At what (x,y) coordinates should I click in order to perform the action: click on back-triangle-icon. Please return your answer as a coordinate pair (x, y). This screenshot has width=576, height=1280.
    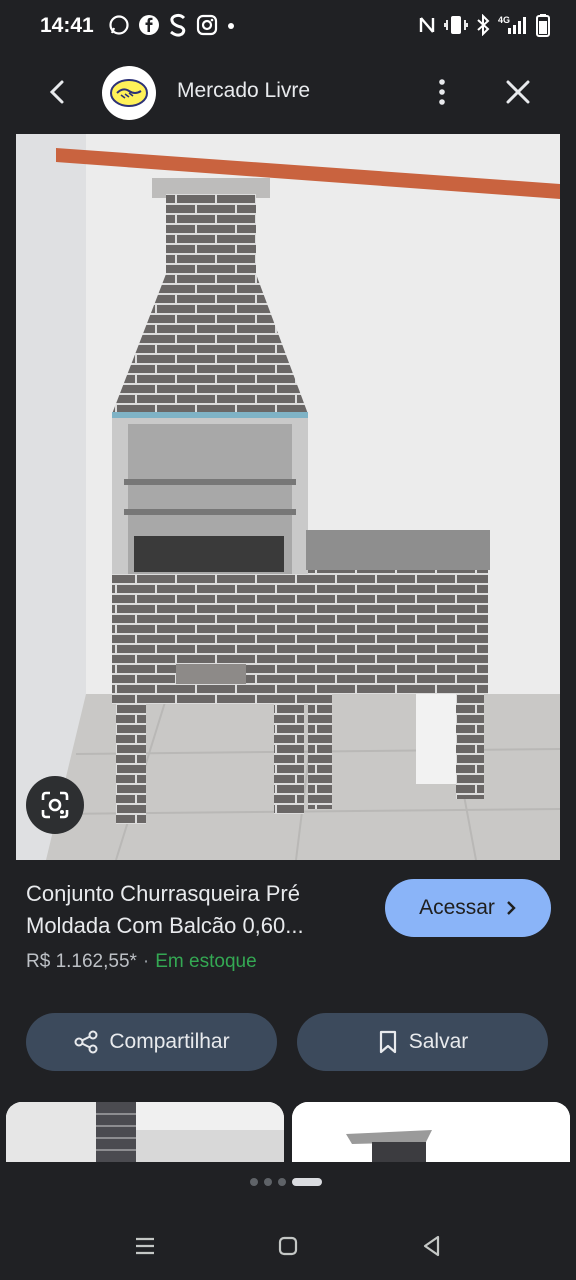
    Looking at the image, I should click on (431, 1246).